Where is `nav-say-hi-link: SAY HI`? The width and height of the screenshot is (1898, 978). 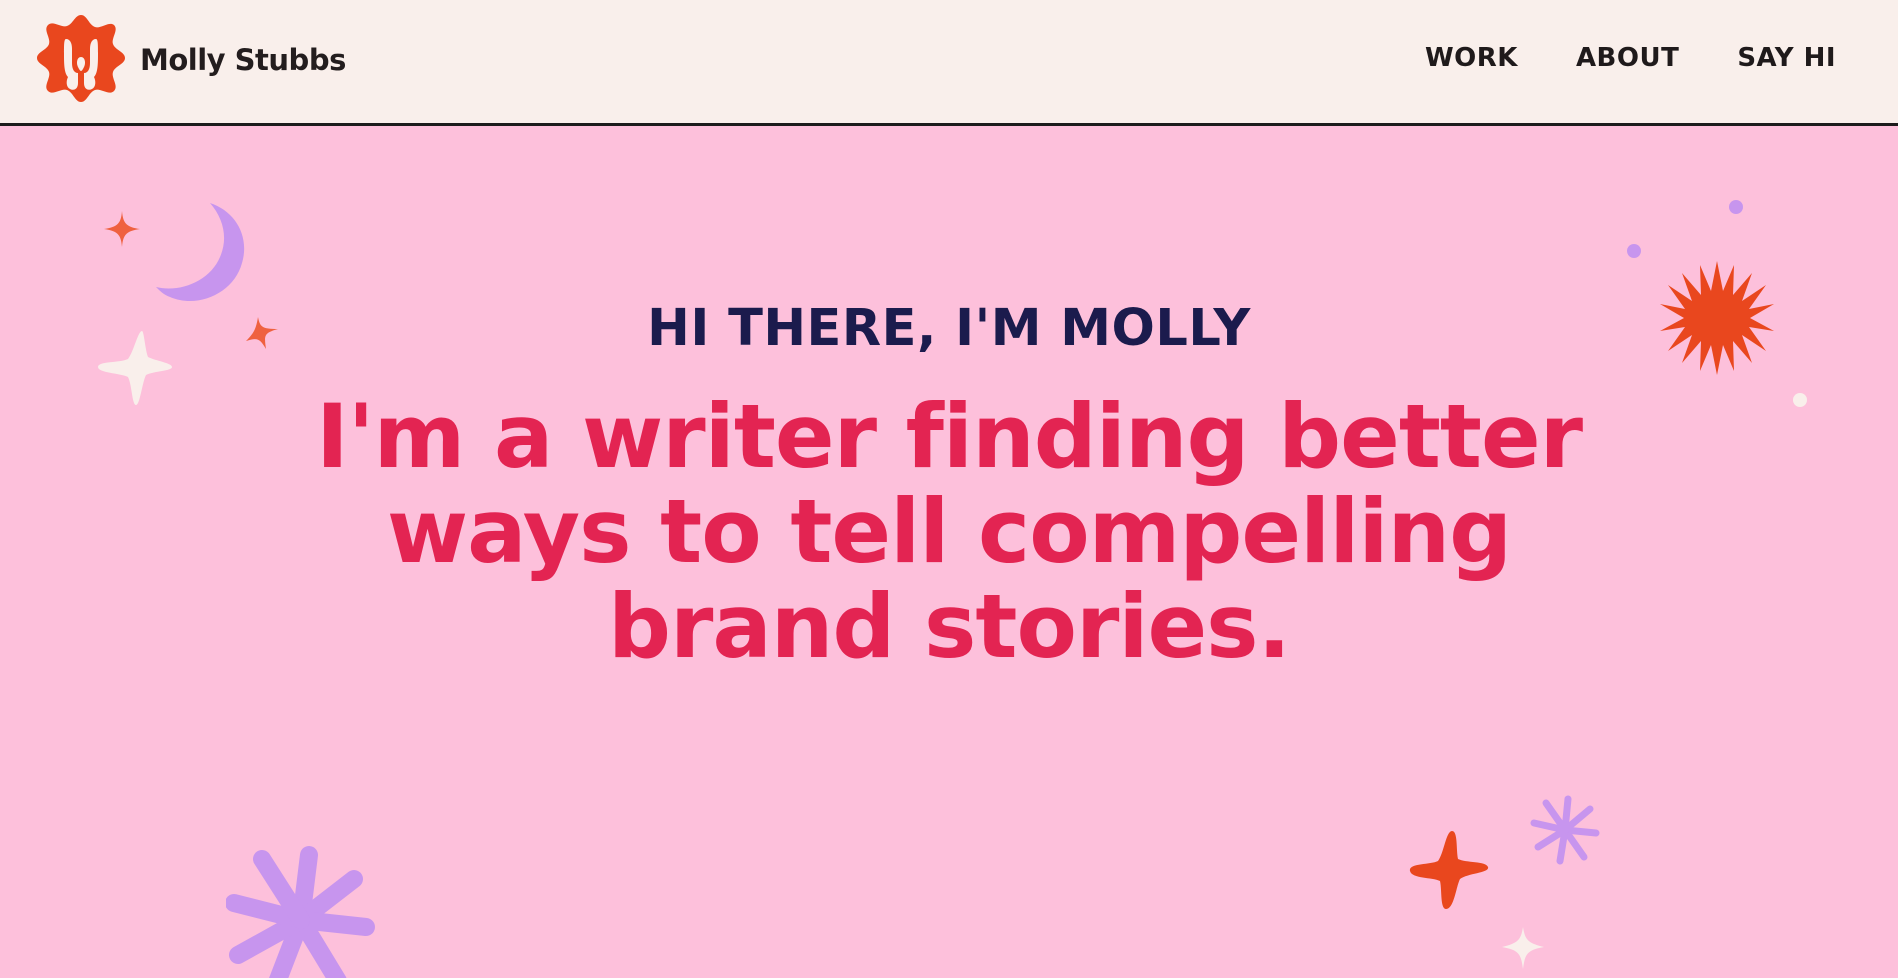 nav-say-hi-link: SAY HI is located at coordinates (1786, 58).